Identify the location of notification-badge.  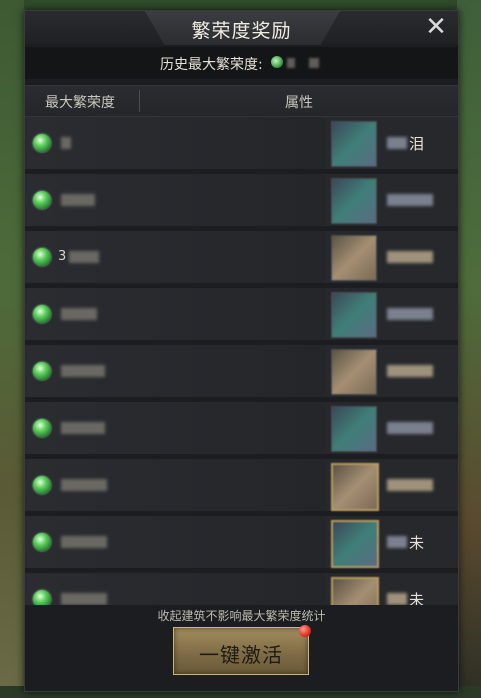
(305, 631).